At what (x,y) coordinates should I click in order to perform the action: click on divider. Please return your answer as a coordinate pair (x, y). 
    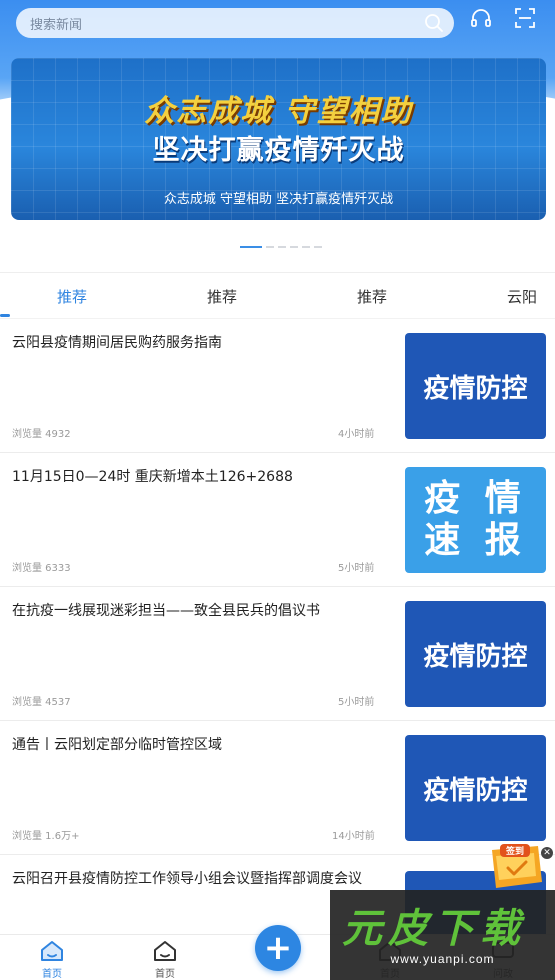
    Looking at the image, I should click on (277, 272).